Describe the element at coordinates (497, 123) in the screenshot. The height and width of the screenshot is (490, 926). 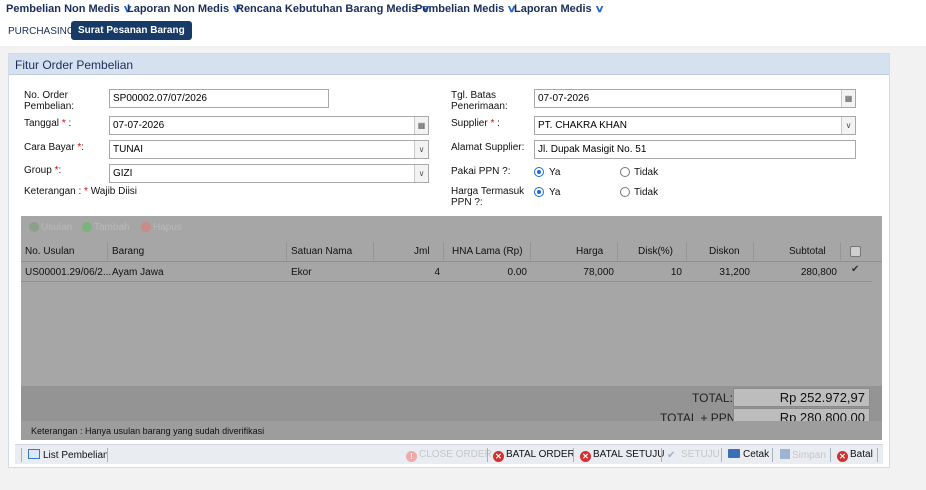
I see `label-colon: :` at that location.